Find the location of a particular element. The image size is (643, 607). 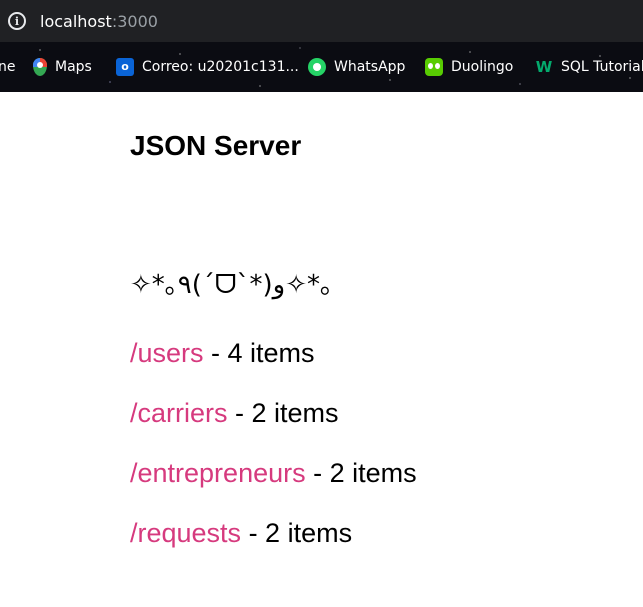

resource-item-users: /users - 4 items is located at coordinates (222, 353).